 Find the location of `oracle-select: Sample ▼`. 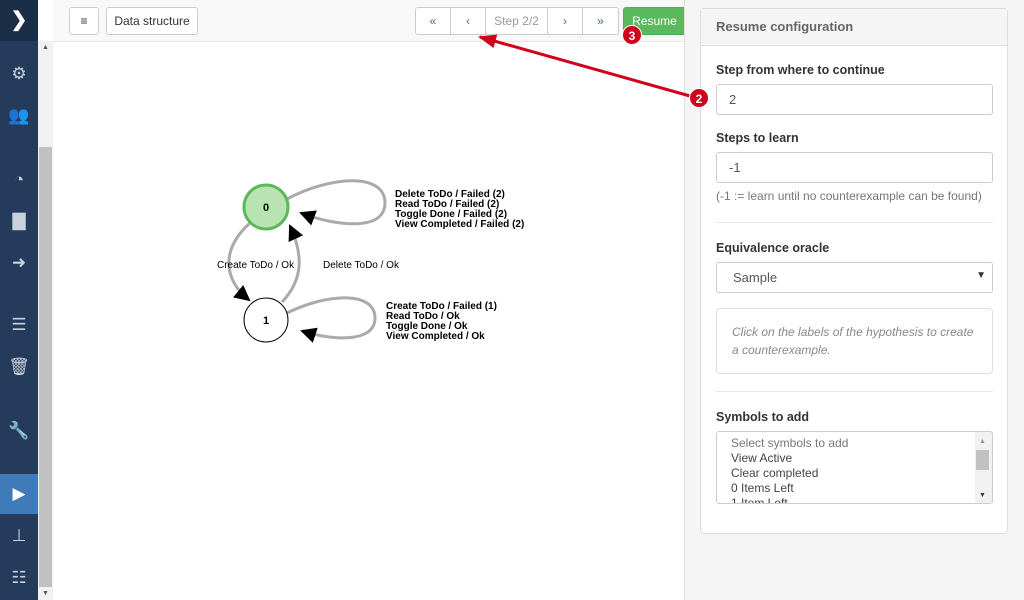

oracle-select: Sample ▼ is located at coordinates (854, 277).